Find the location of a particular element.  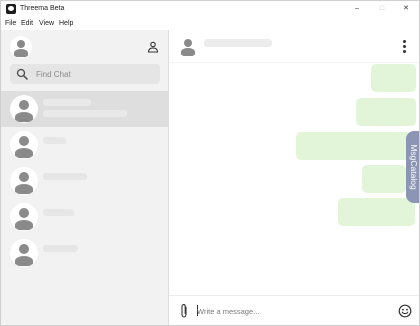

close-button: ✕ is located at coordinates (406, 9).